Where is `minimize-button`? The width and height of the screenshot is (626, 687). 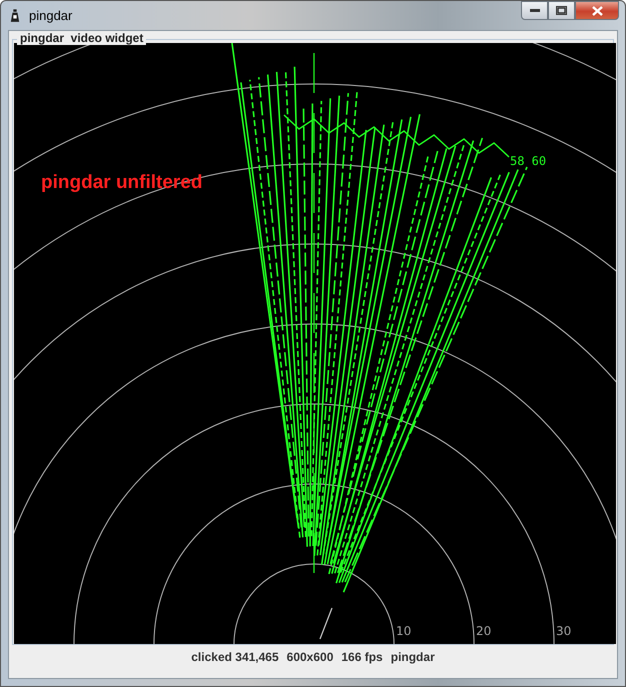
minimize-button is located at coordinates (534, 10).